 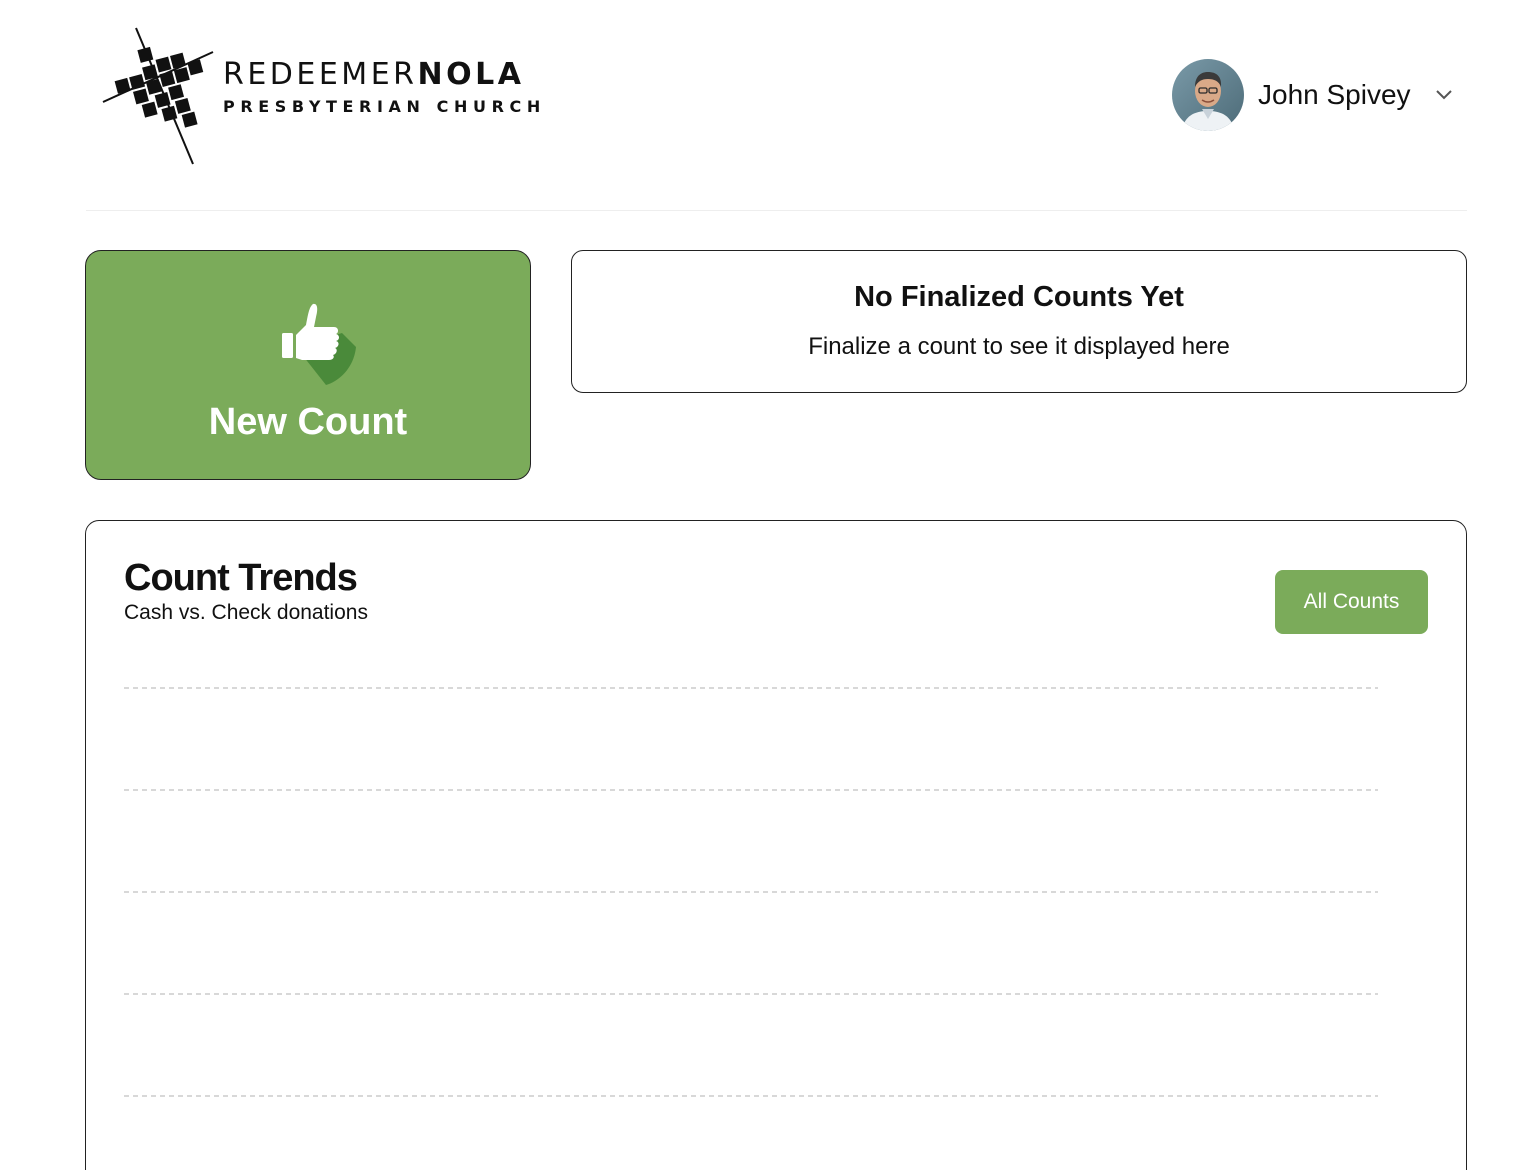 I want to click on new-count-label: New Count, so click(x=308, y=422).